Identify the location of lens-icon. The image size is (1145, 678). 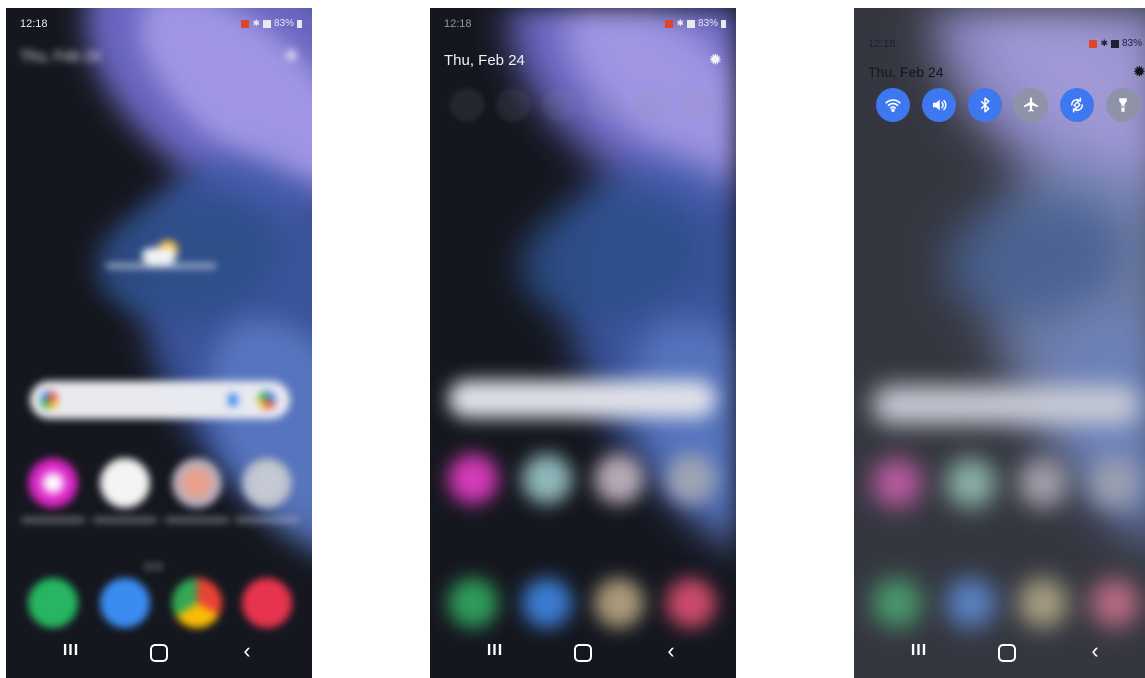
(267, 400).